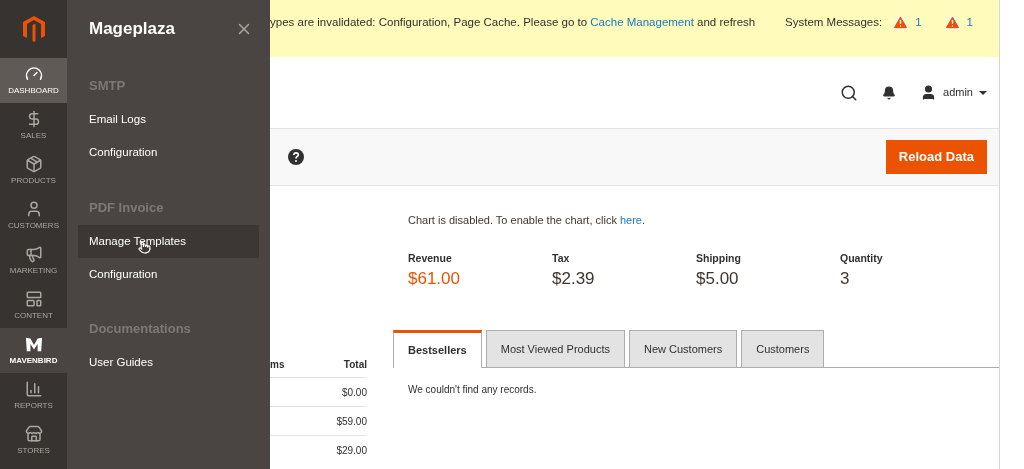  I want to click on enable-chart-link: here, so click(630, 220).